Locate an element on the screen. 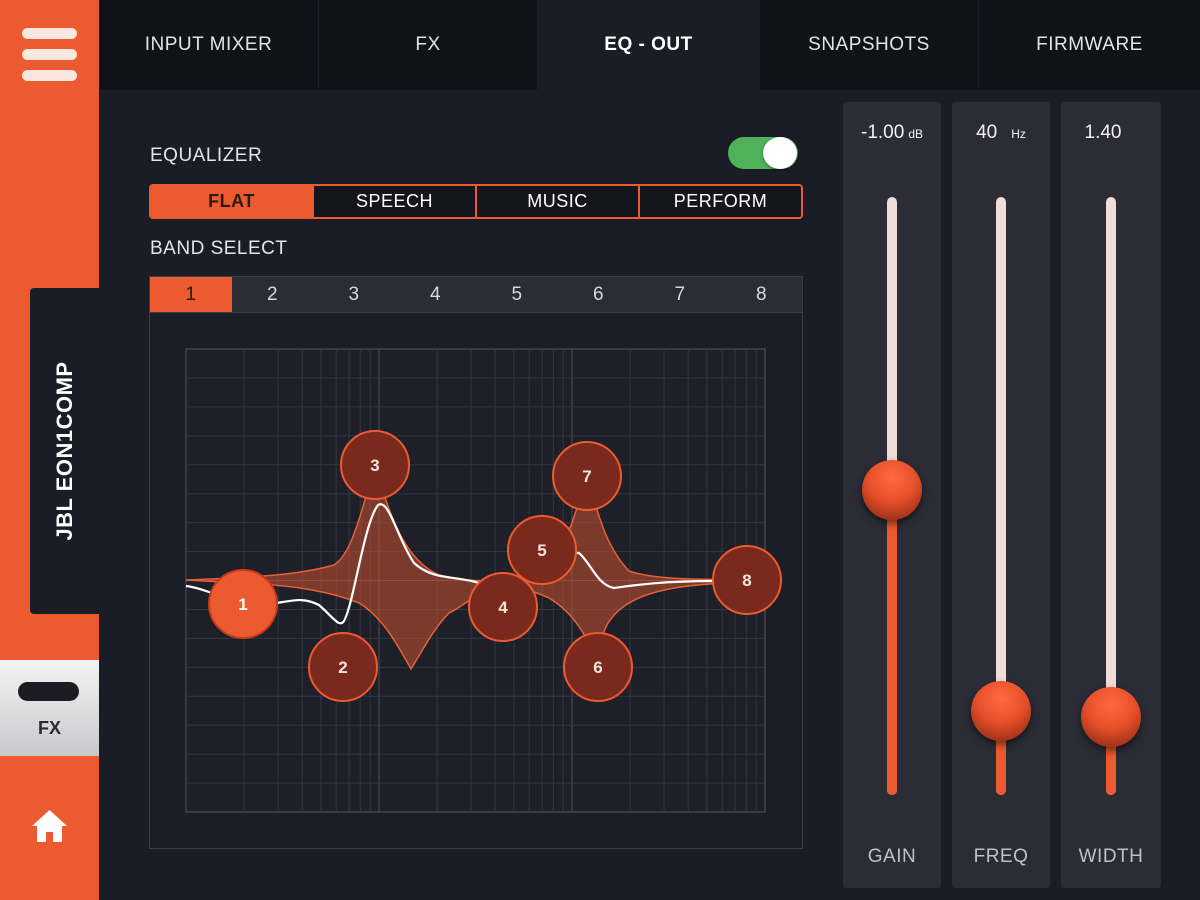  freq-label: FREQ is located at coordinates (1001, 856).